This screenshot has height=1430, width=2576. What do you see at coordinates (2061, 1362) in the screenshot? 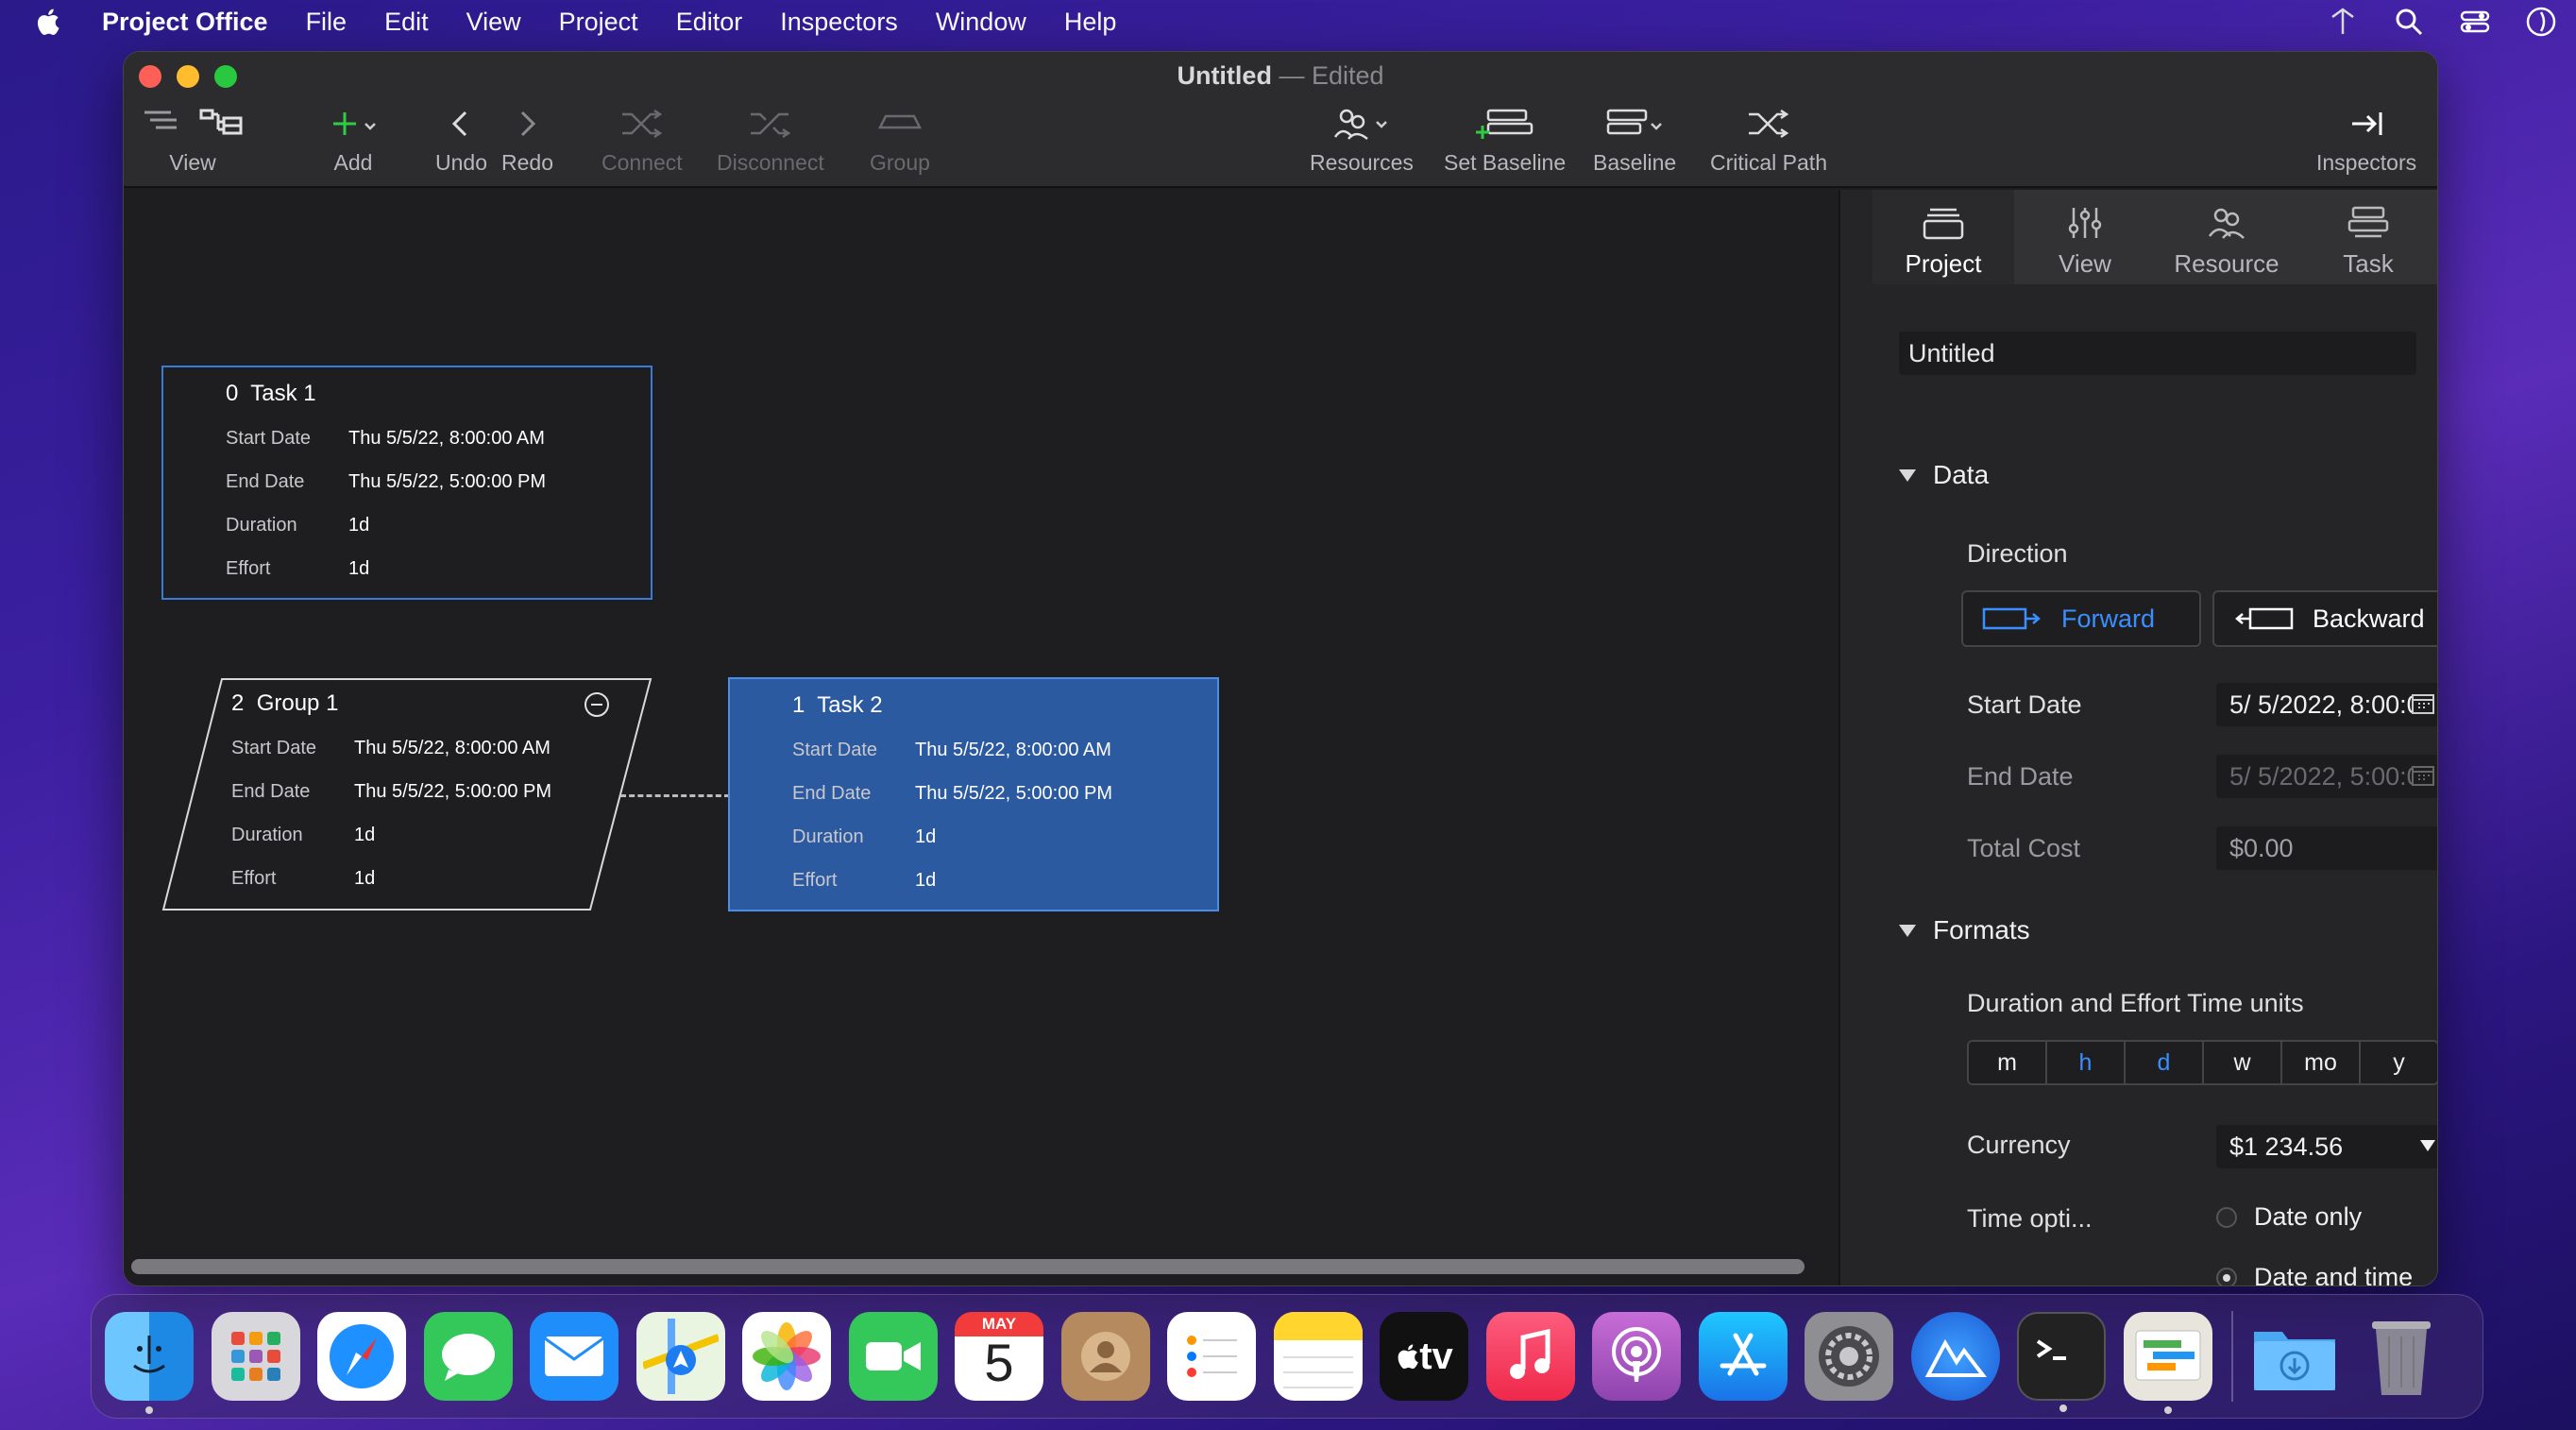
I see `terminal-icon` at bounding box center [2061, 1362].